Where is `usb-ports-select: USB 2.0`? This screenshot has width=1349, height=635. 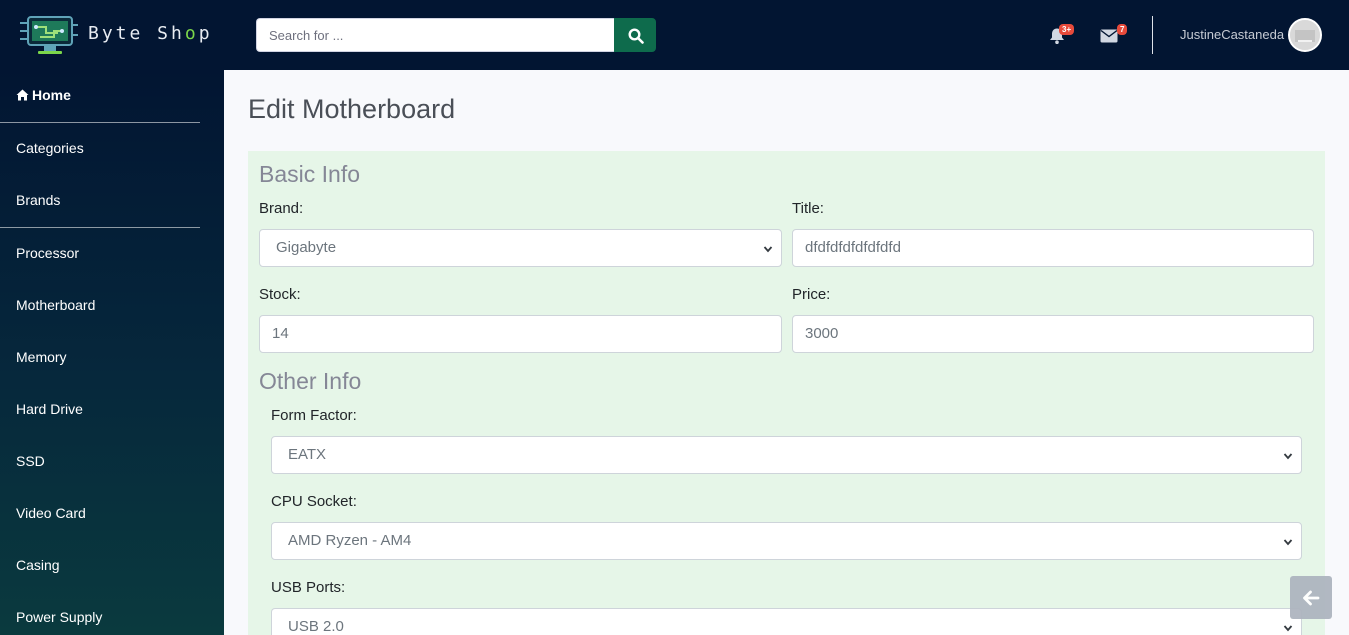 usb-ports-select: USB 2.0 is located at coordinates (786, 621).